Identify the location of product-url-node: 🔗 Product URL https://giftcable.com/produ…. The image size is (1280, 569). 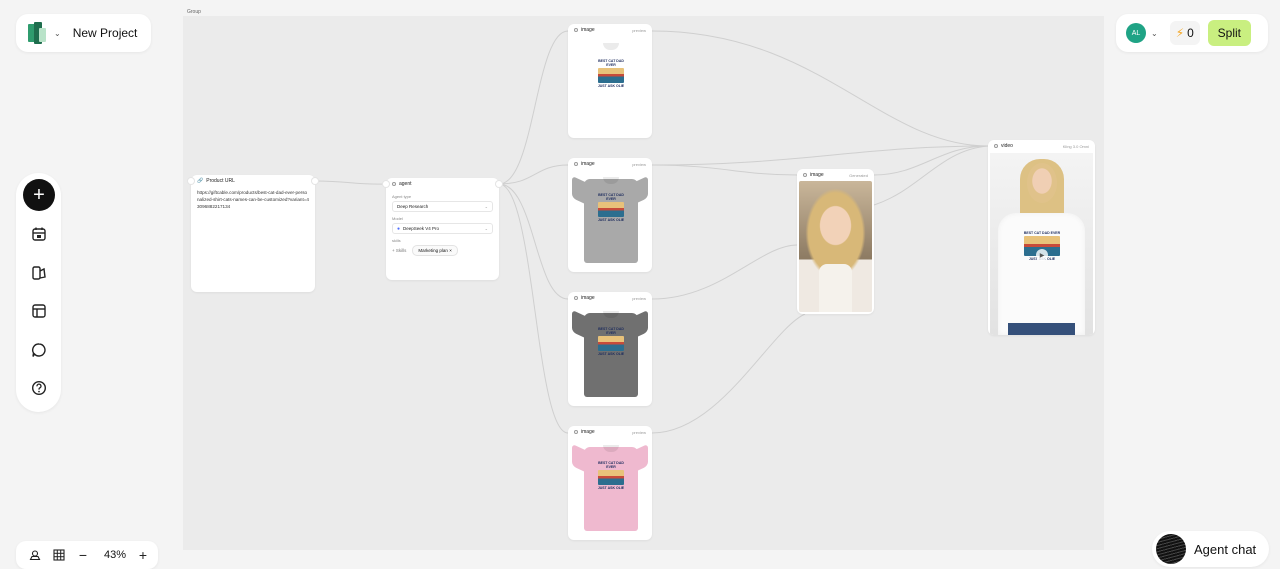
(253, 233).